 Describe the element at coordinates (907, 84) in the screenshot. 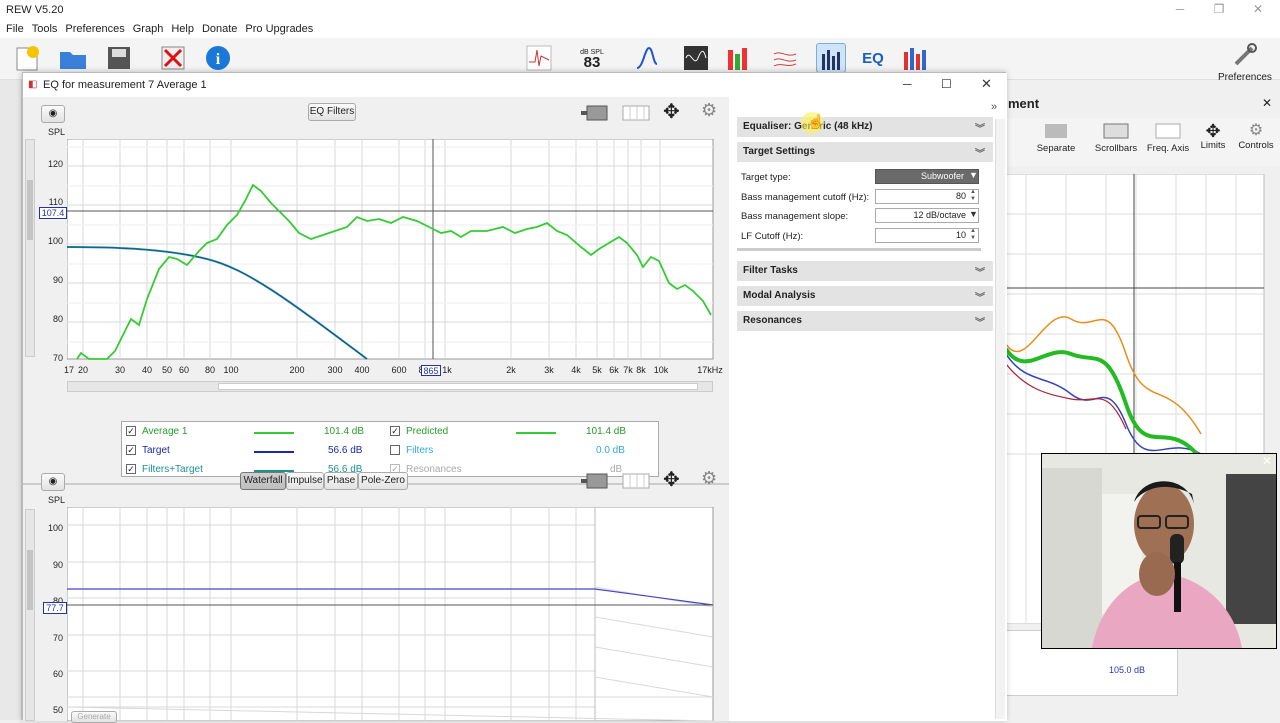

I see `eq-minimize-button: ─` at that location.